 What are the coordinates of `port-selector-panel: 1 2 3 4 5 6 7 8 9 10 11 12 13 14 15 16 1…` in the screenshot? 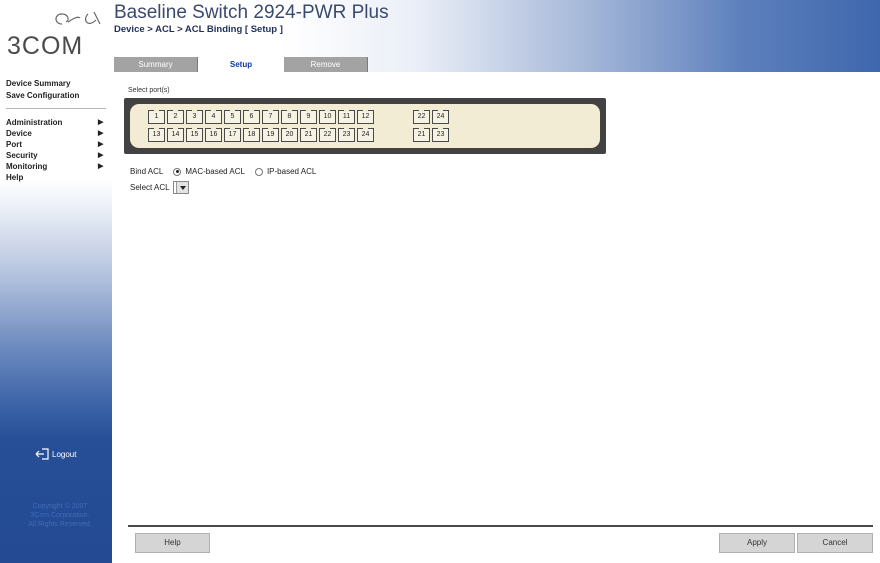 It's located at (365, 126).